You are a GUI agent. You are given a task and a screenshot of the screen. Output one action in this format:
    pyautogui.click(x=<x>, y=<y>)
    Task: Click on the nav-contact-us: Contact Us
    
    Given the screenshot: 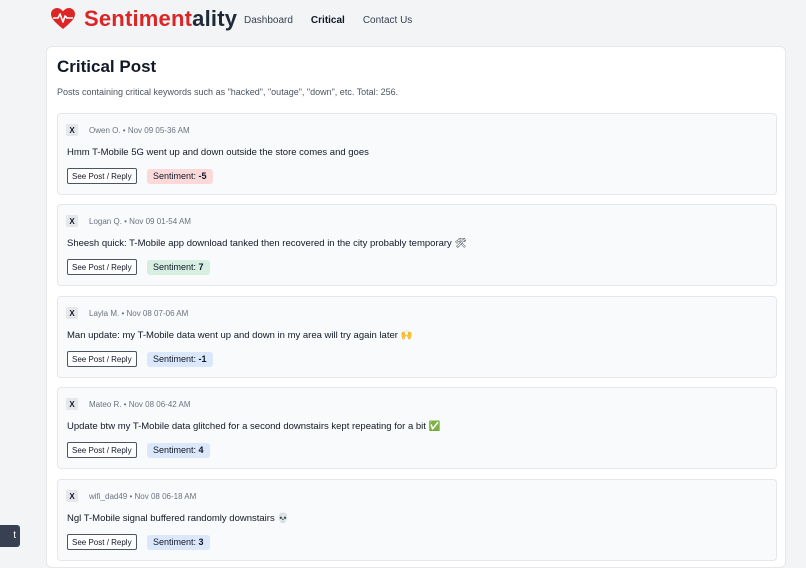 What is the action you would take?
    pyautogui.click(x=387, y=20)
    